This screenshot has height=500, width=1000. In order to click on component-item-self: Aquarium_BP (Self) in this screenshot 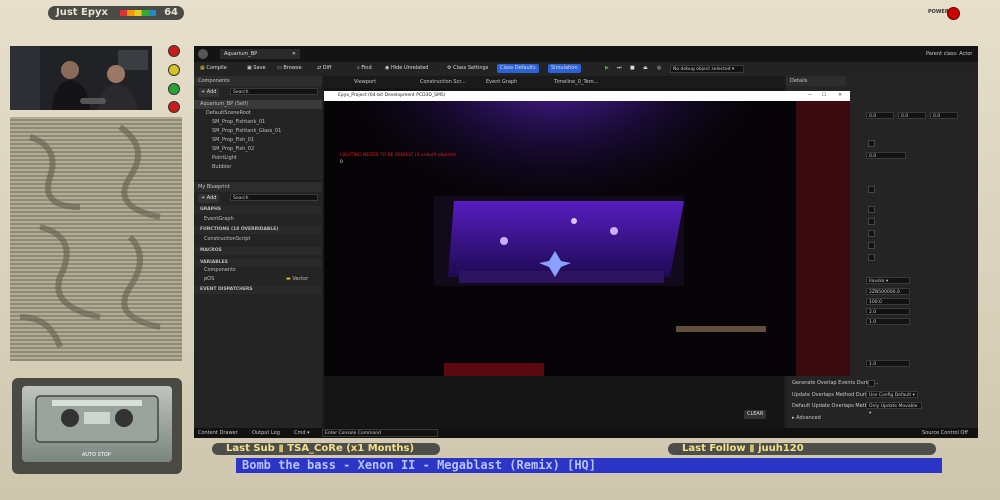, I will do `click(258, 104)`.